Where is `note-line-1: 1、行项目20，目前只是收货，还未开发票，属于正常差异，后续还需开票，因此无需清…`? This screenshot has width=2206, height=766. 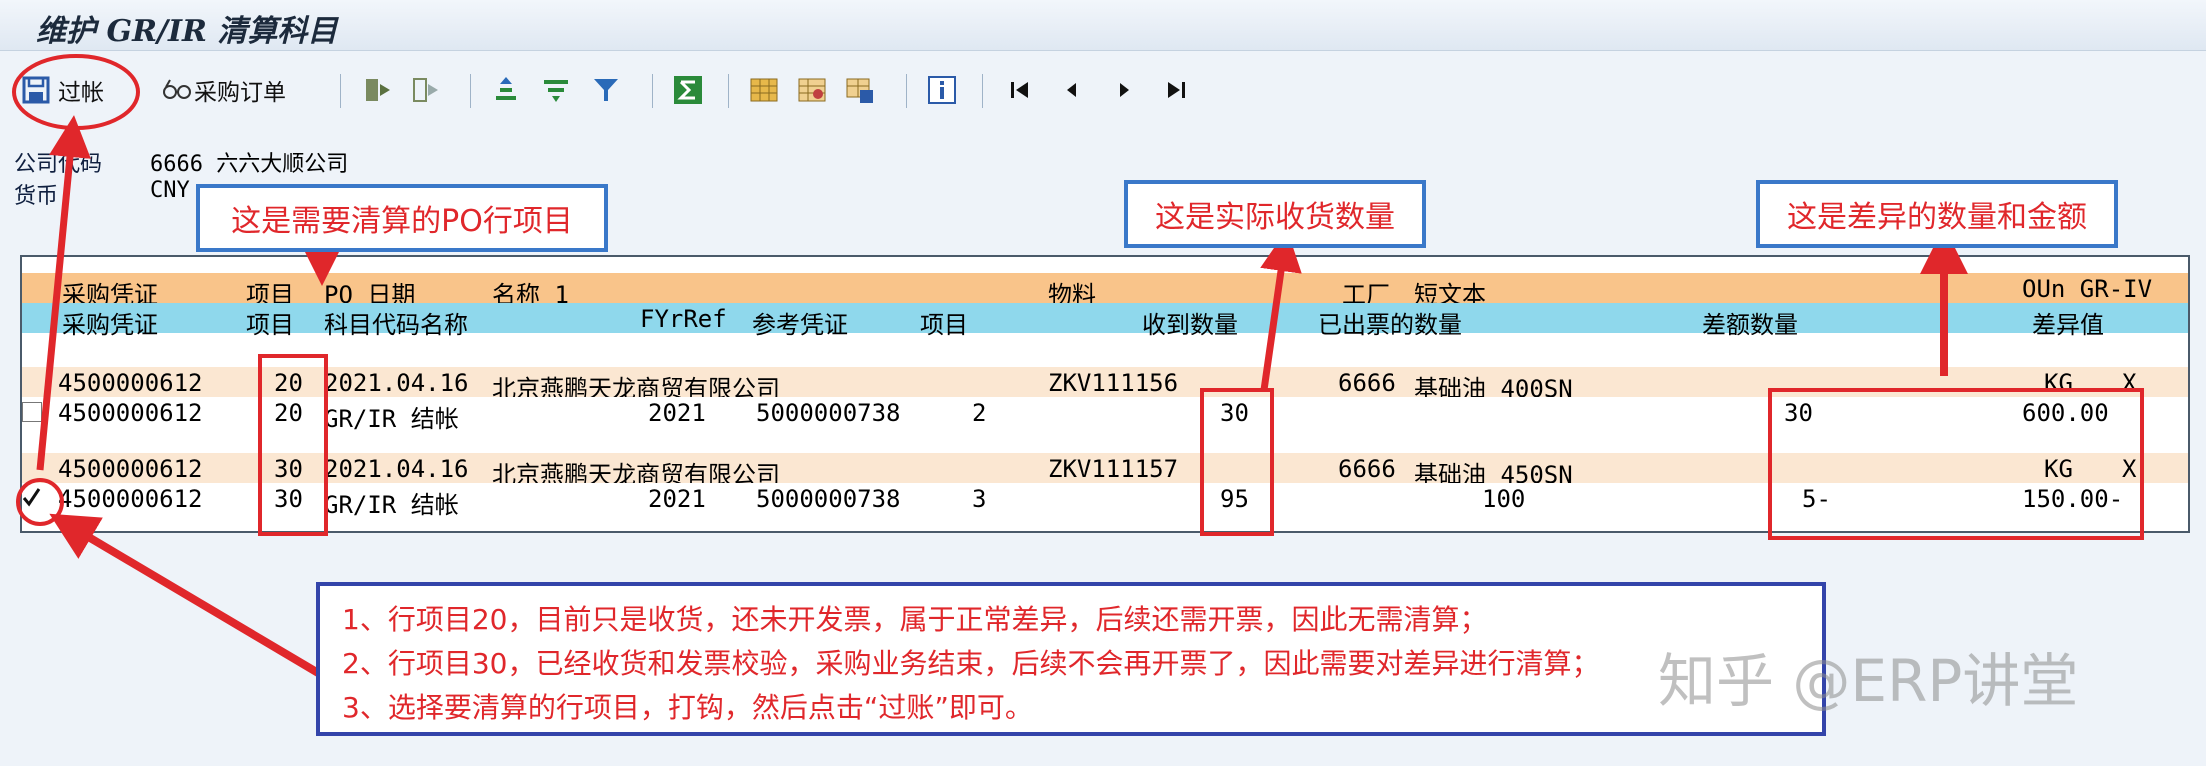 note-line-1: 1、行项目20，目前只是收货，还未开发票，属于正常差异，后续还需开票，因此无需清… is located at coordinates (915, 619).